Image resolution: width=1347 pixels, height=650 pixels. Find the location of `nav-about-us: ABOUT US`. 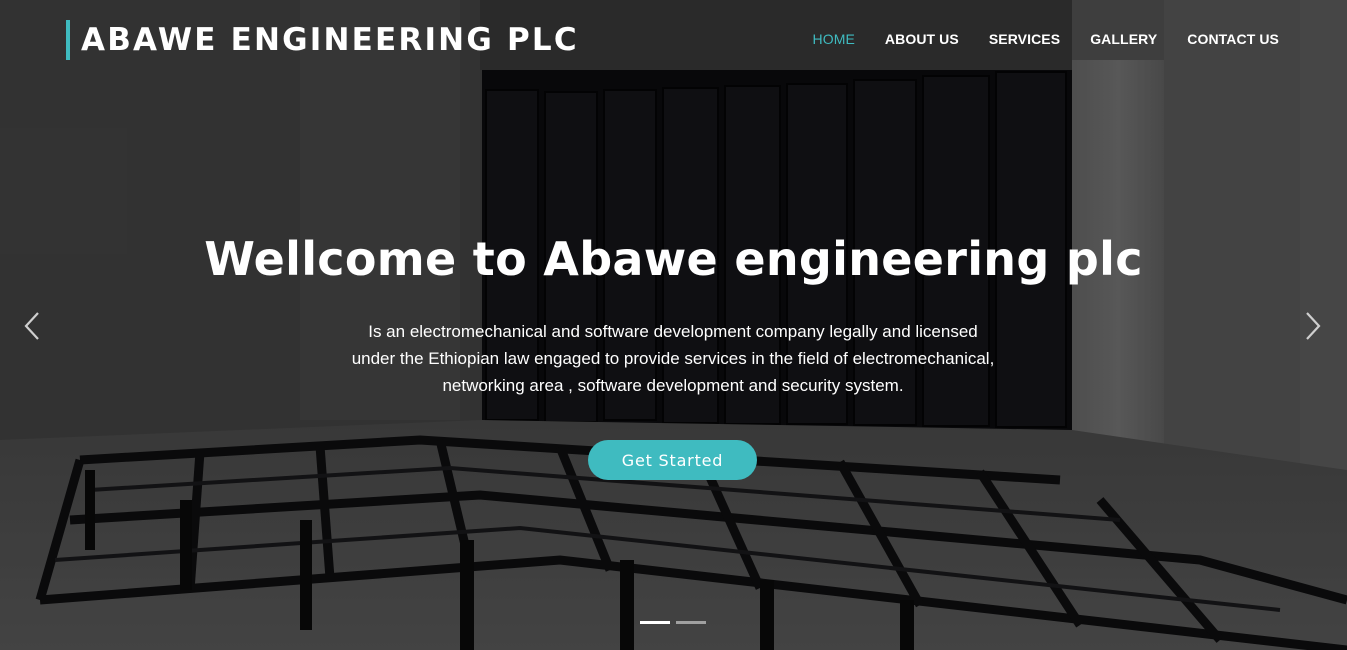

nav-about-us: ABOUT US is located at coordinates (922, 39).